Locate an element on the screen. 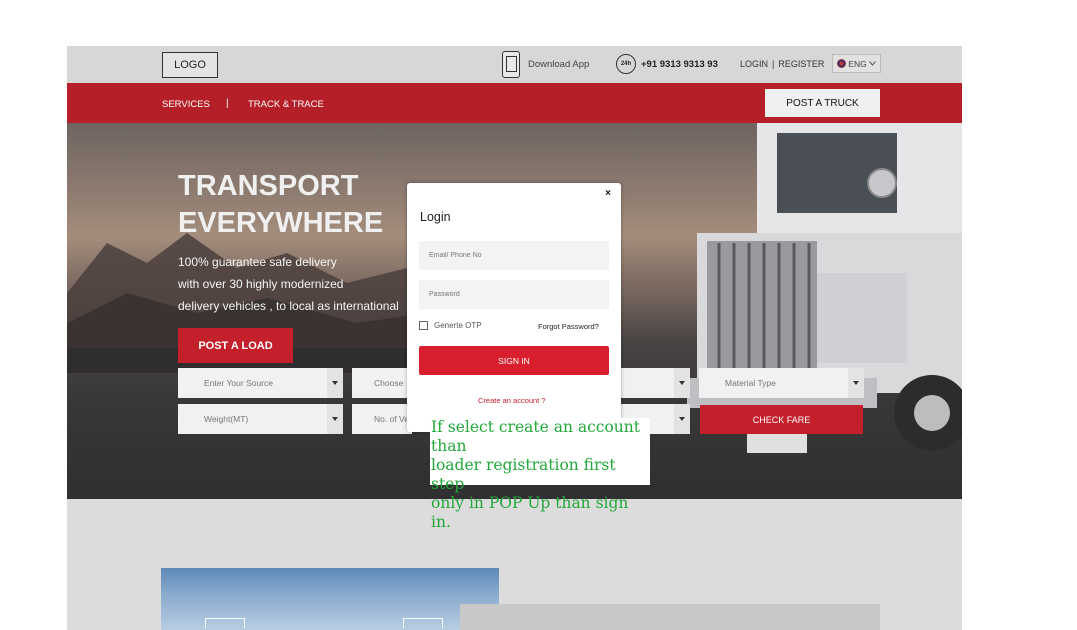 The height and width of the screenshot is (630, 1077). download-app-label: Download App is located at coordinates (559, 64).